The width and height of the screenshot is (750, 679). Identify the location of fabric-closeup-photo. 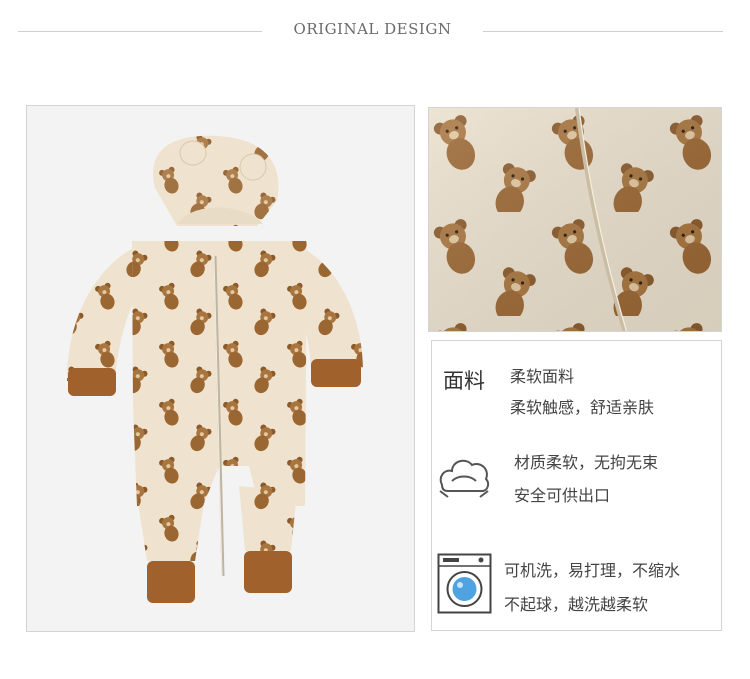
(575, 219).